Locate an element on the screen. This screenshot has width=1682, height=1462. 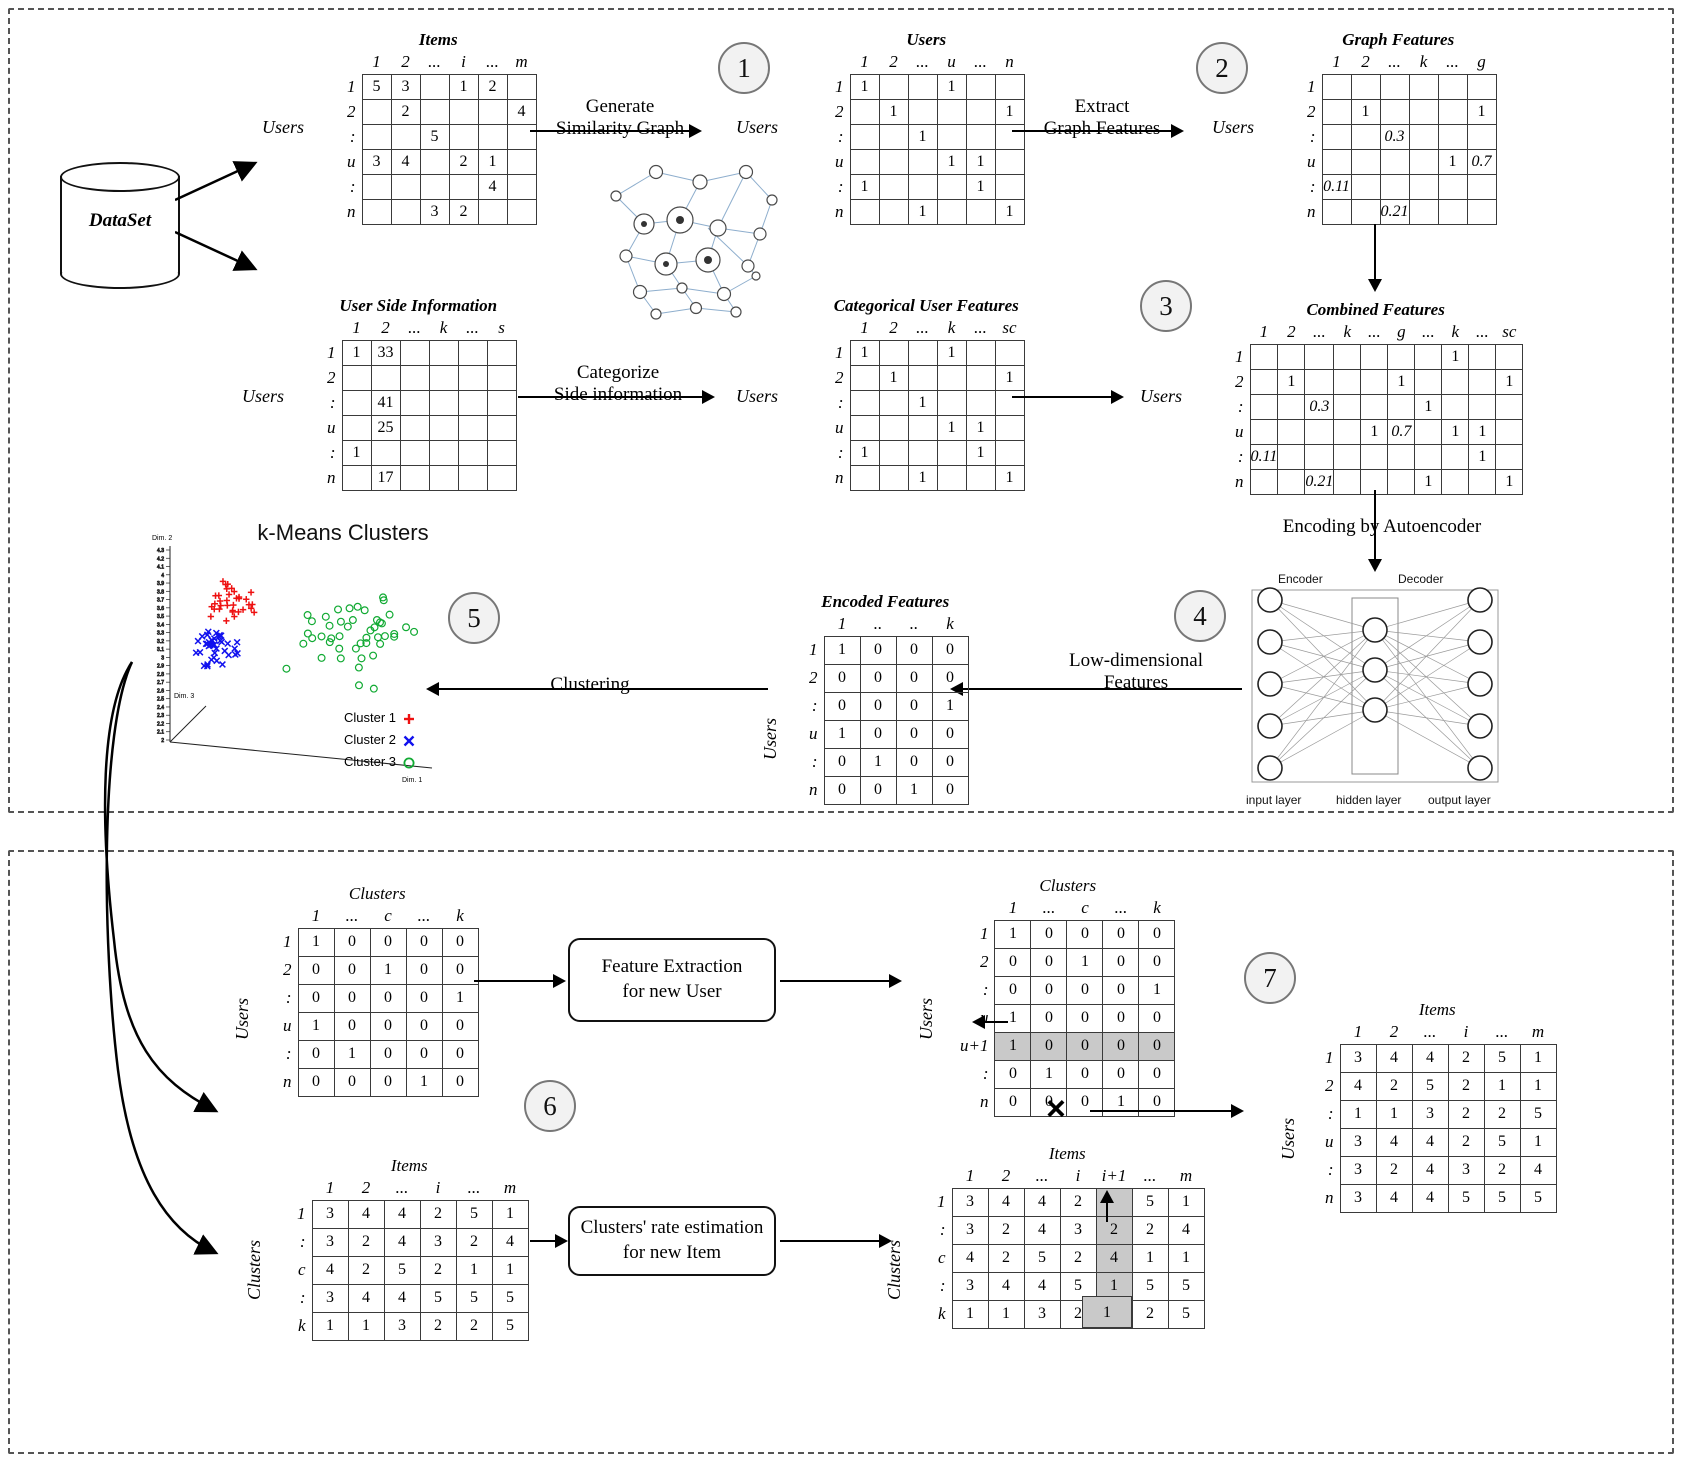
arrow-graphfeat-to-combined is located at coordinates (1375, 258).